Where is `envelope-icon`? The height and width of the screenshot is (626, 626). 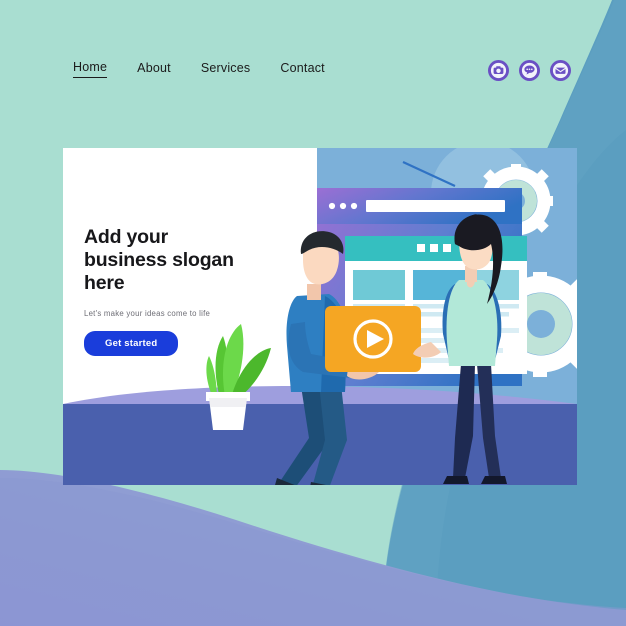
envelope-icon is located at coordinates (560, 70).